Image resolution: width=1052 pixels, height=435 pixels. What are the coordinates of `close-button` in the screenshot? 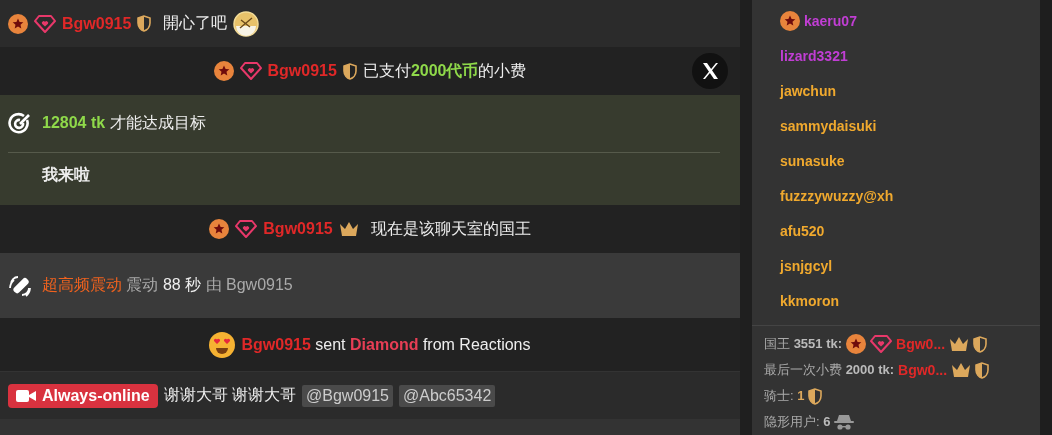 It's located at (710, 71).